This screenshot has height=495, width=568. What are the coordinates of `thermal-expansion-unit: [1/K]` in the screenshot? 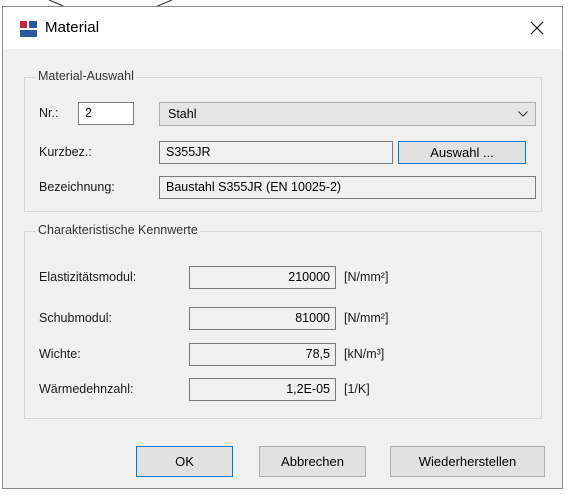 It's located at (357, 389).